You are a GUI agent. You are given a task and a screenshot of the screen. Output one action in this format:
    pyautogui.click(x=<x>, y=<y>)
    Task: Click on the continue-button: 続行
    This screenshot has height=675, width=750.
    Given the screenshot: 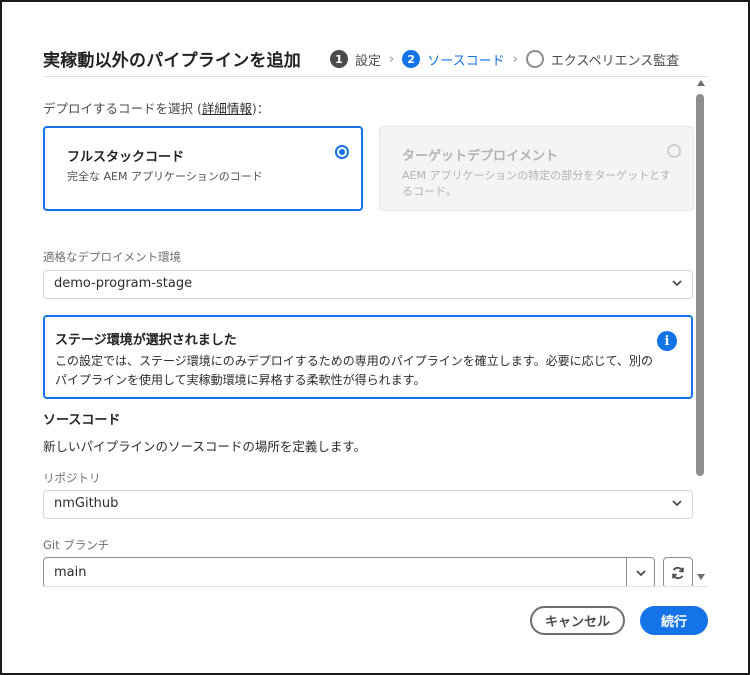 What is the action you would take?
    pyautogui.click(x=674, y=620)
    